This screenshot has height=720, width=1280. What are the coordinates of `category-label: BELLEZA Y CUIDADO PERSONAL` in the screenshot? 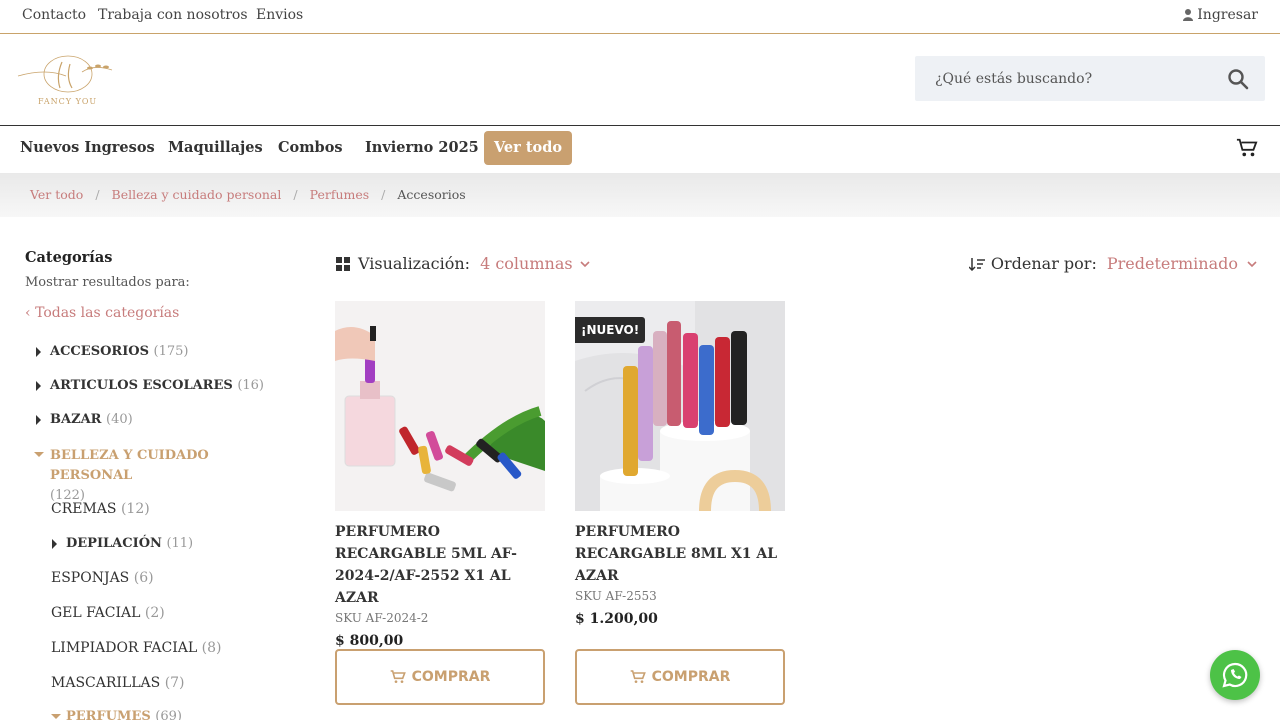 It's located at (129, 465).